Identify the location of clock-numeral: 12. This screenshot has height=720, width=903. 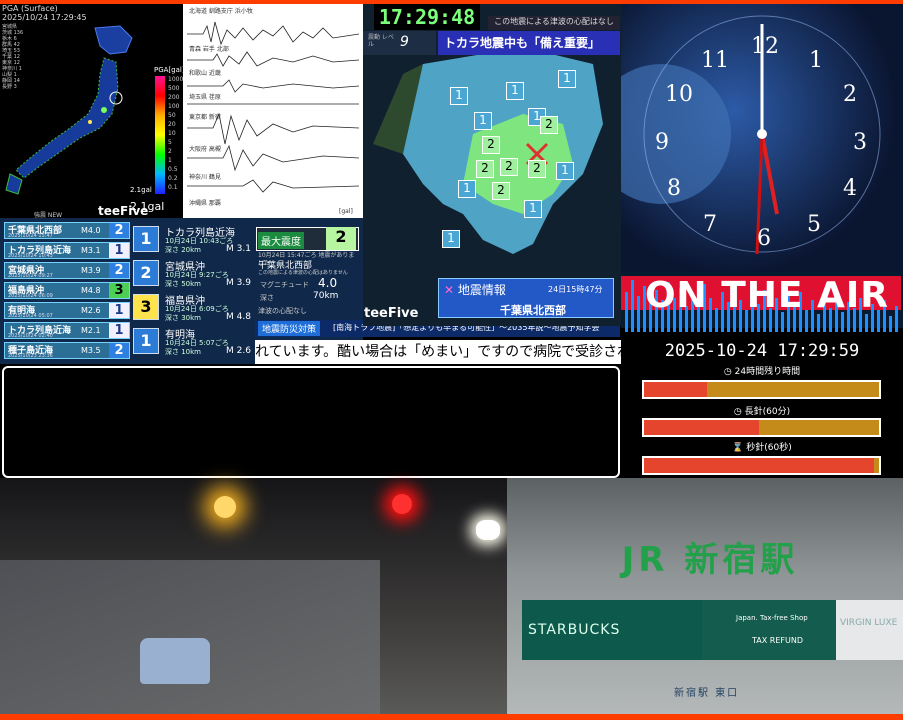
(765, 46).